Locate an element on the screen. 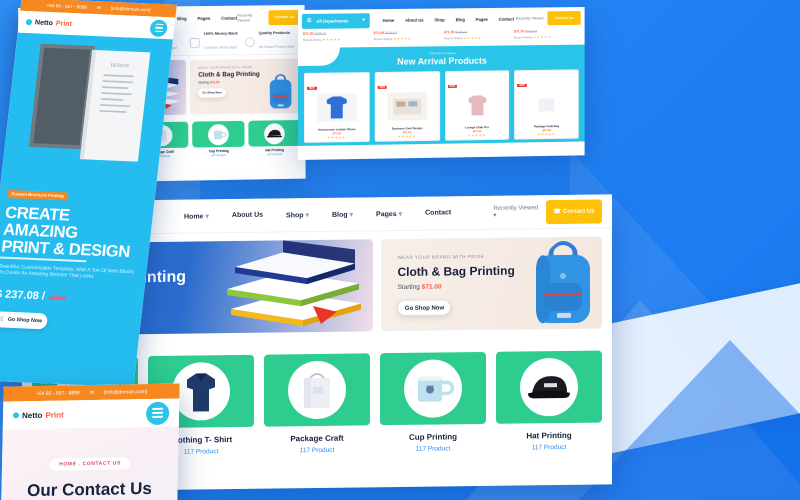 Image resolution: width=800 pixels, height=500 pixels. svg-text: DESIGN is located at coordinates (119, 67).